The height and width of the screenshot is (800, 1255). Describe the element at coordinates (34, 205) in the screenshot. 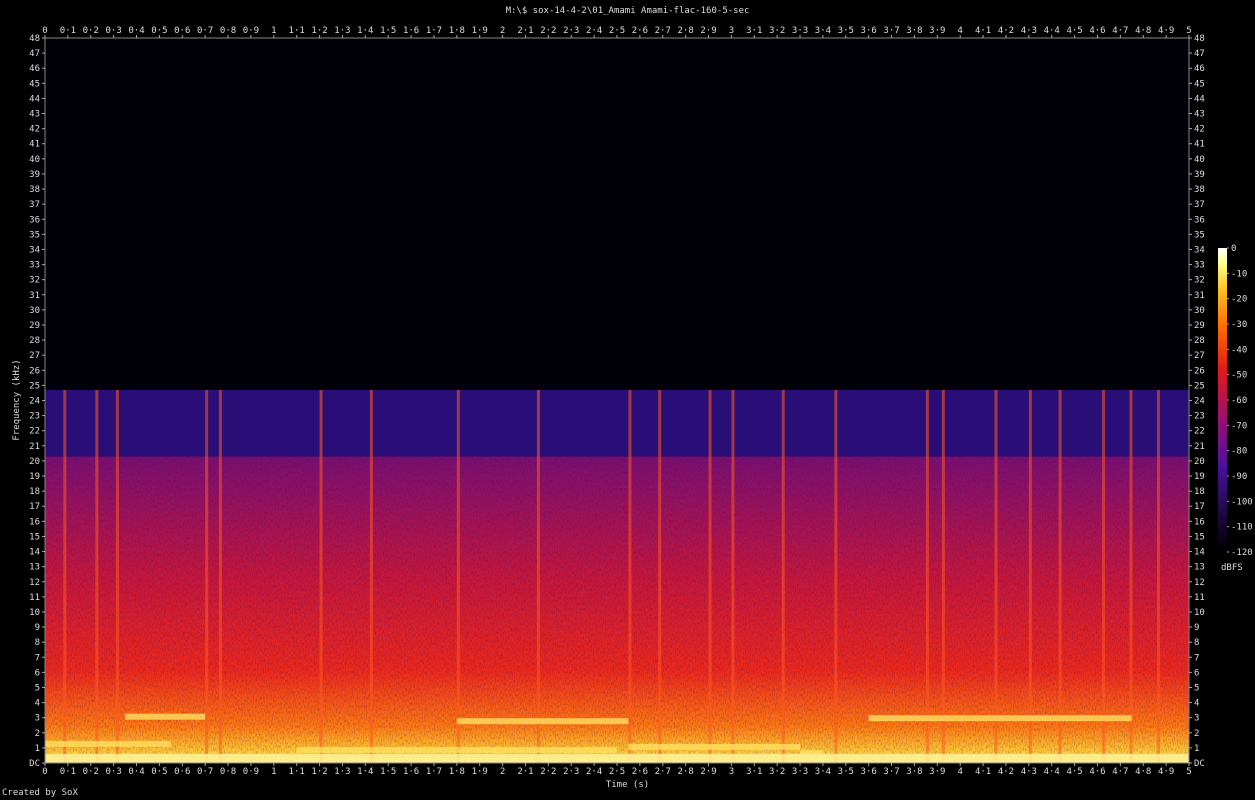

I see `y-tick-label: 37` at that location.